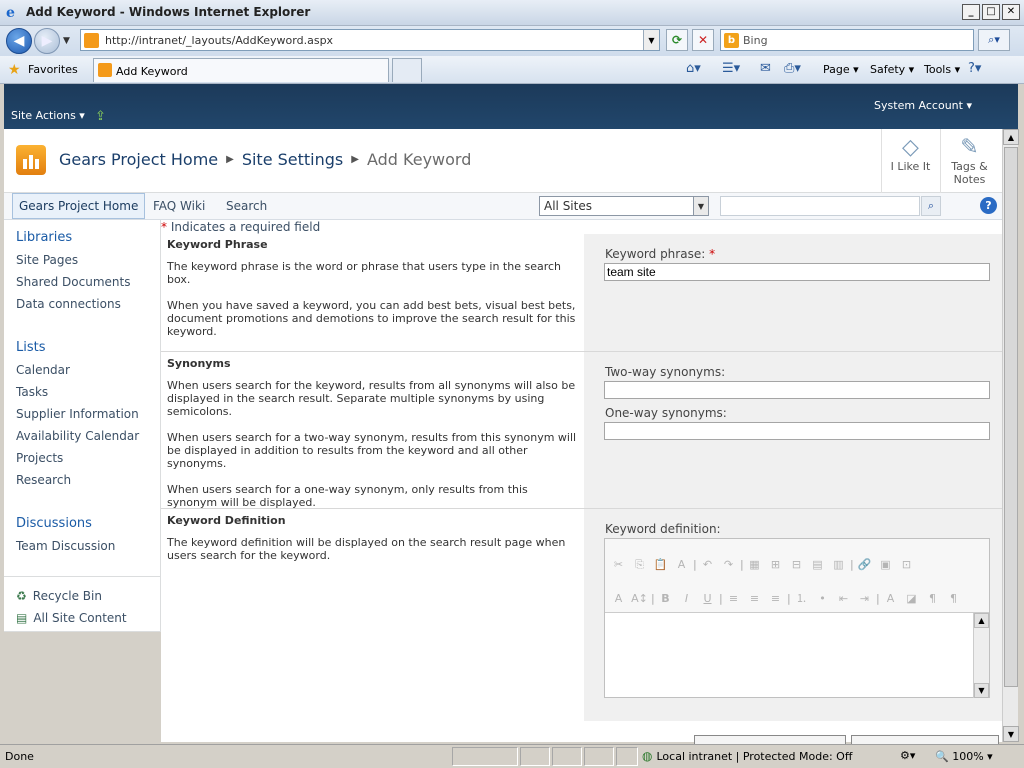 The image size is (1024, 768). Describe the element at coordinates (797, 272) in the screenshot. I see `keyword-phrase-input` at that location.